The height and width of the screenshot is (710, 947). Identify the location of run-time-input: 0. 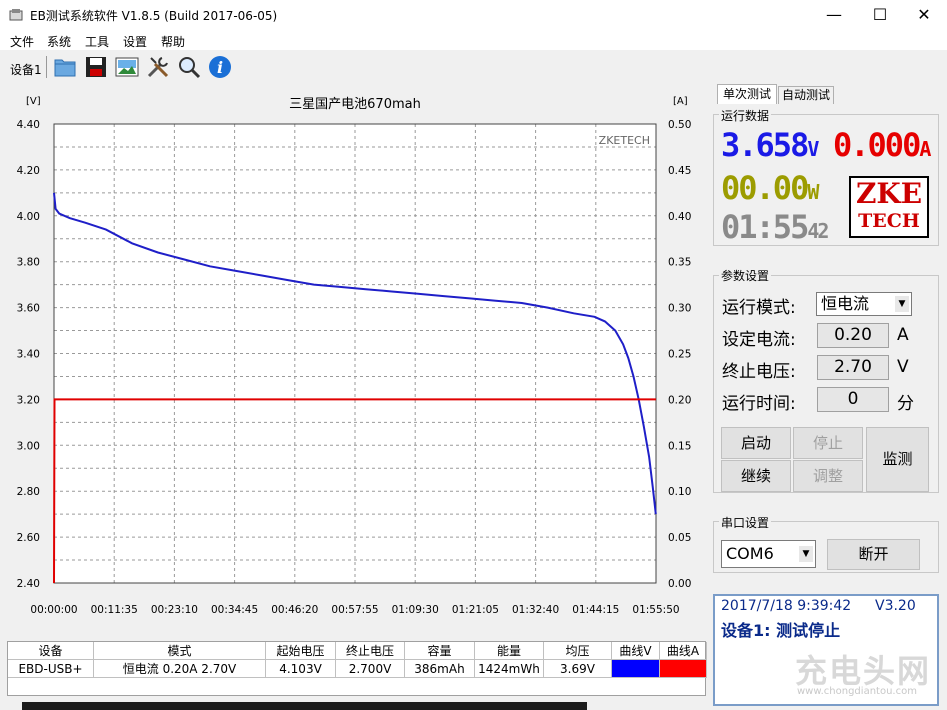
(853, 399).